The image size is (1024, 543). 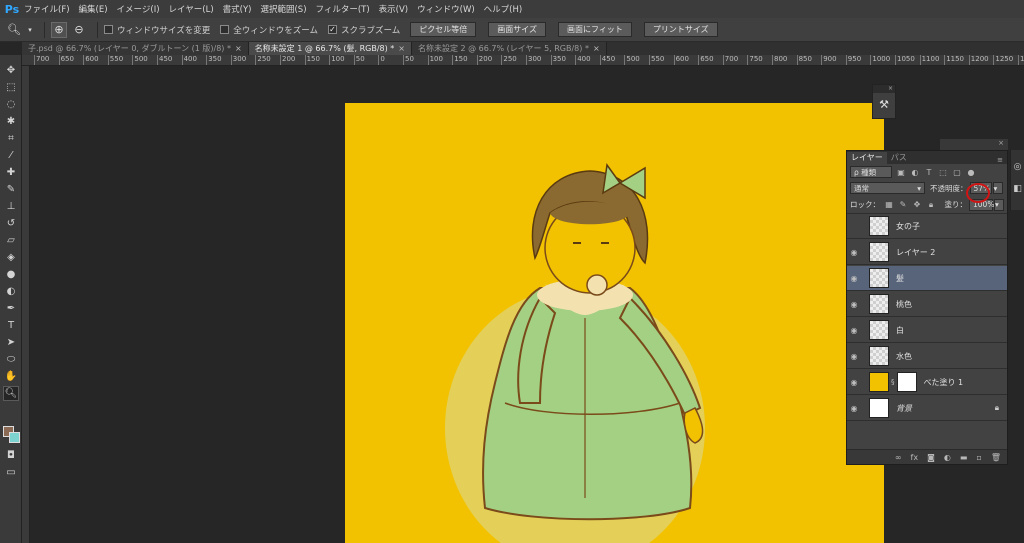 What do you see at coordinates (898, 457) in the screenshot?
I see `link-layers-icon: ∞` at bounding box center [898, 457].